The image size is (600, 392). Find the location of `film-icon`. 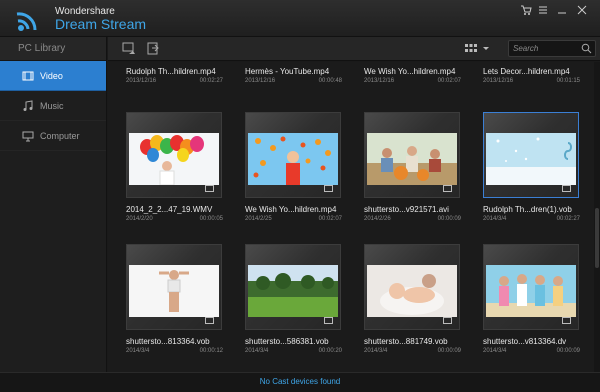

film-icon is located at coordinates (28, 76).